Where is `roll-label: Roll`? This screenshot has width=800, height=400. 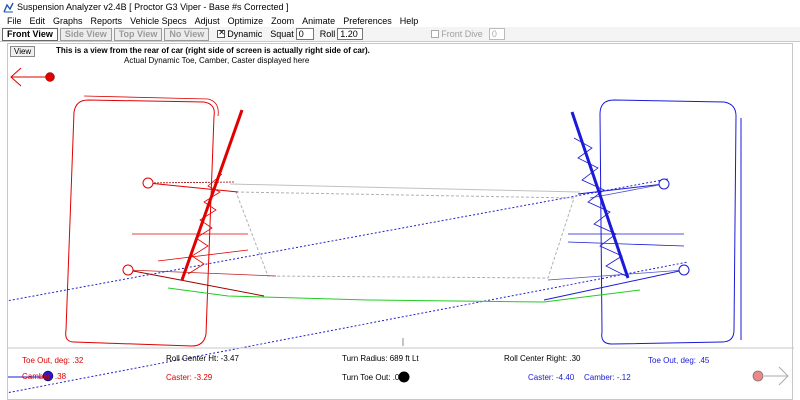
roll-label: Roll is located at coordinates (327, 34).